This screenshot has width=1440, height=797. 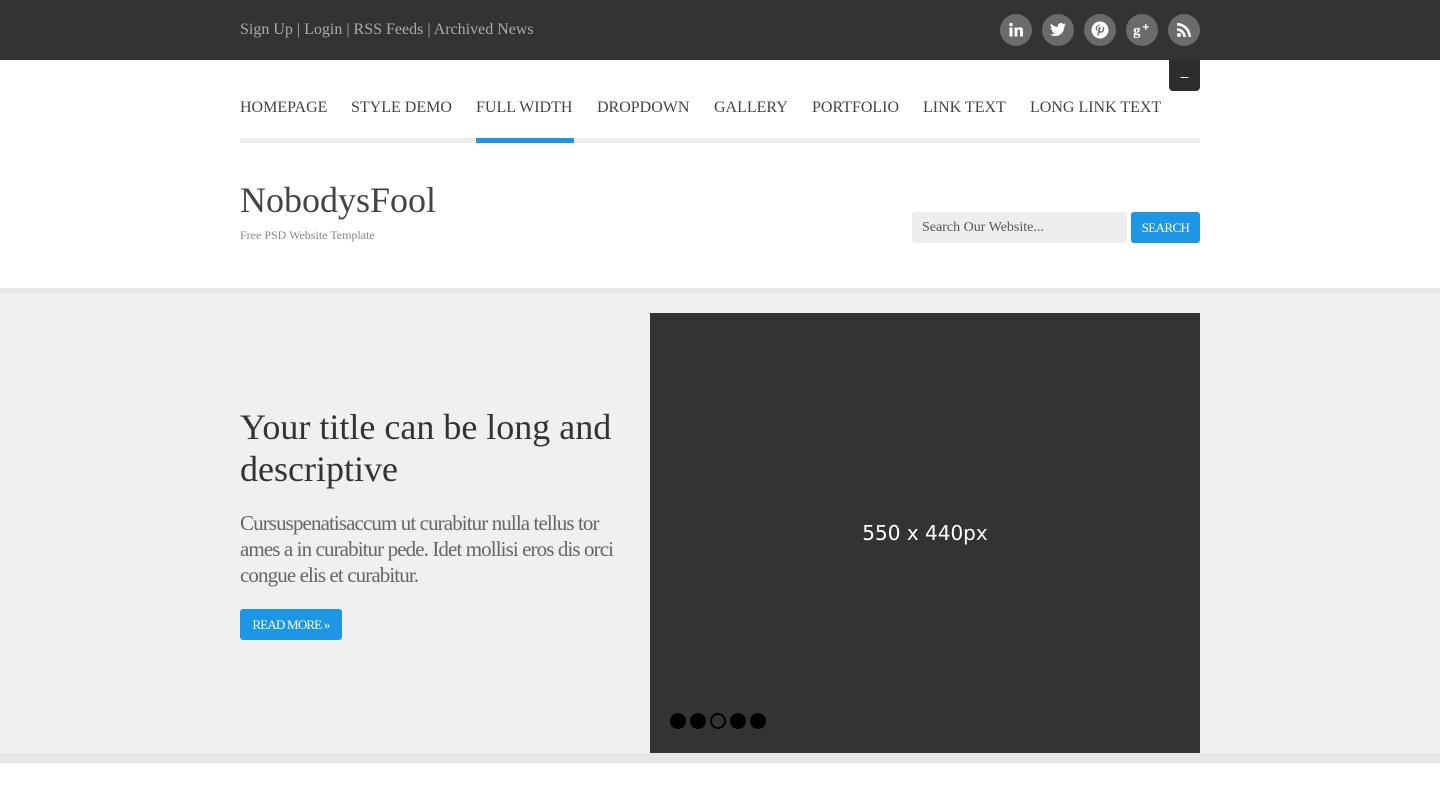 What do you see at coordinates (401, 120) in the screenshot?
I see `nav-item-style-demo: STYLE DEMO` at bounding box center [401, 120].